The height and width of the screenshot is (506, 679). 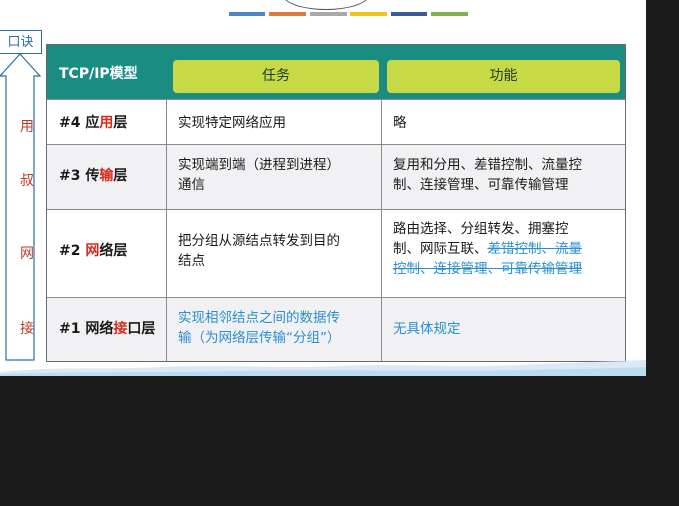 I want to click on function-text: 略, so click(x=400, y=123).